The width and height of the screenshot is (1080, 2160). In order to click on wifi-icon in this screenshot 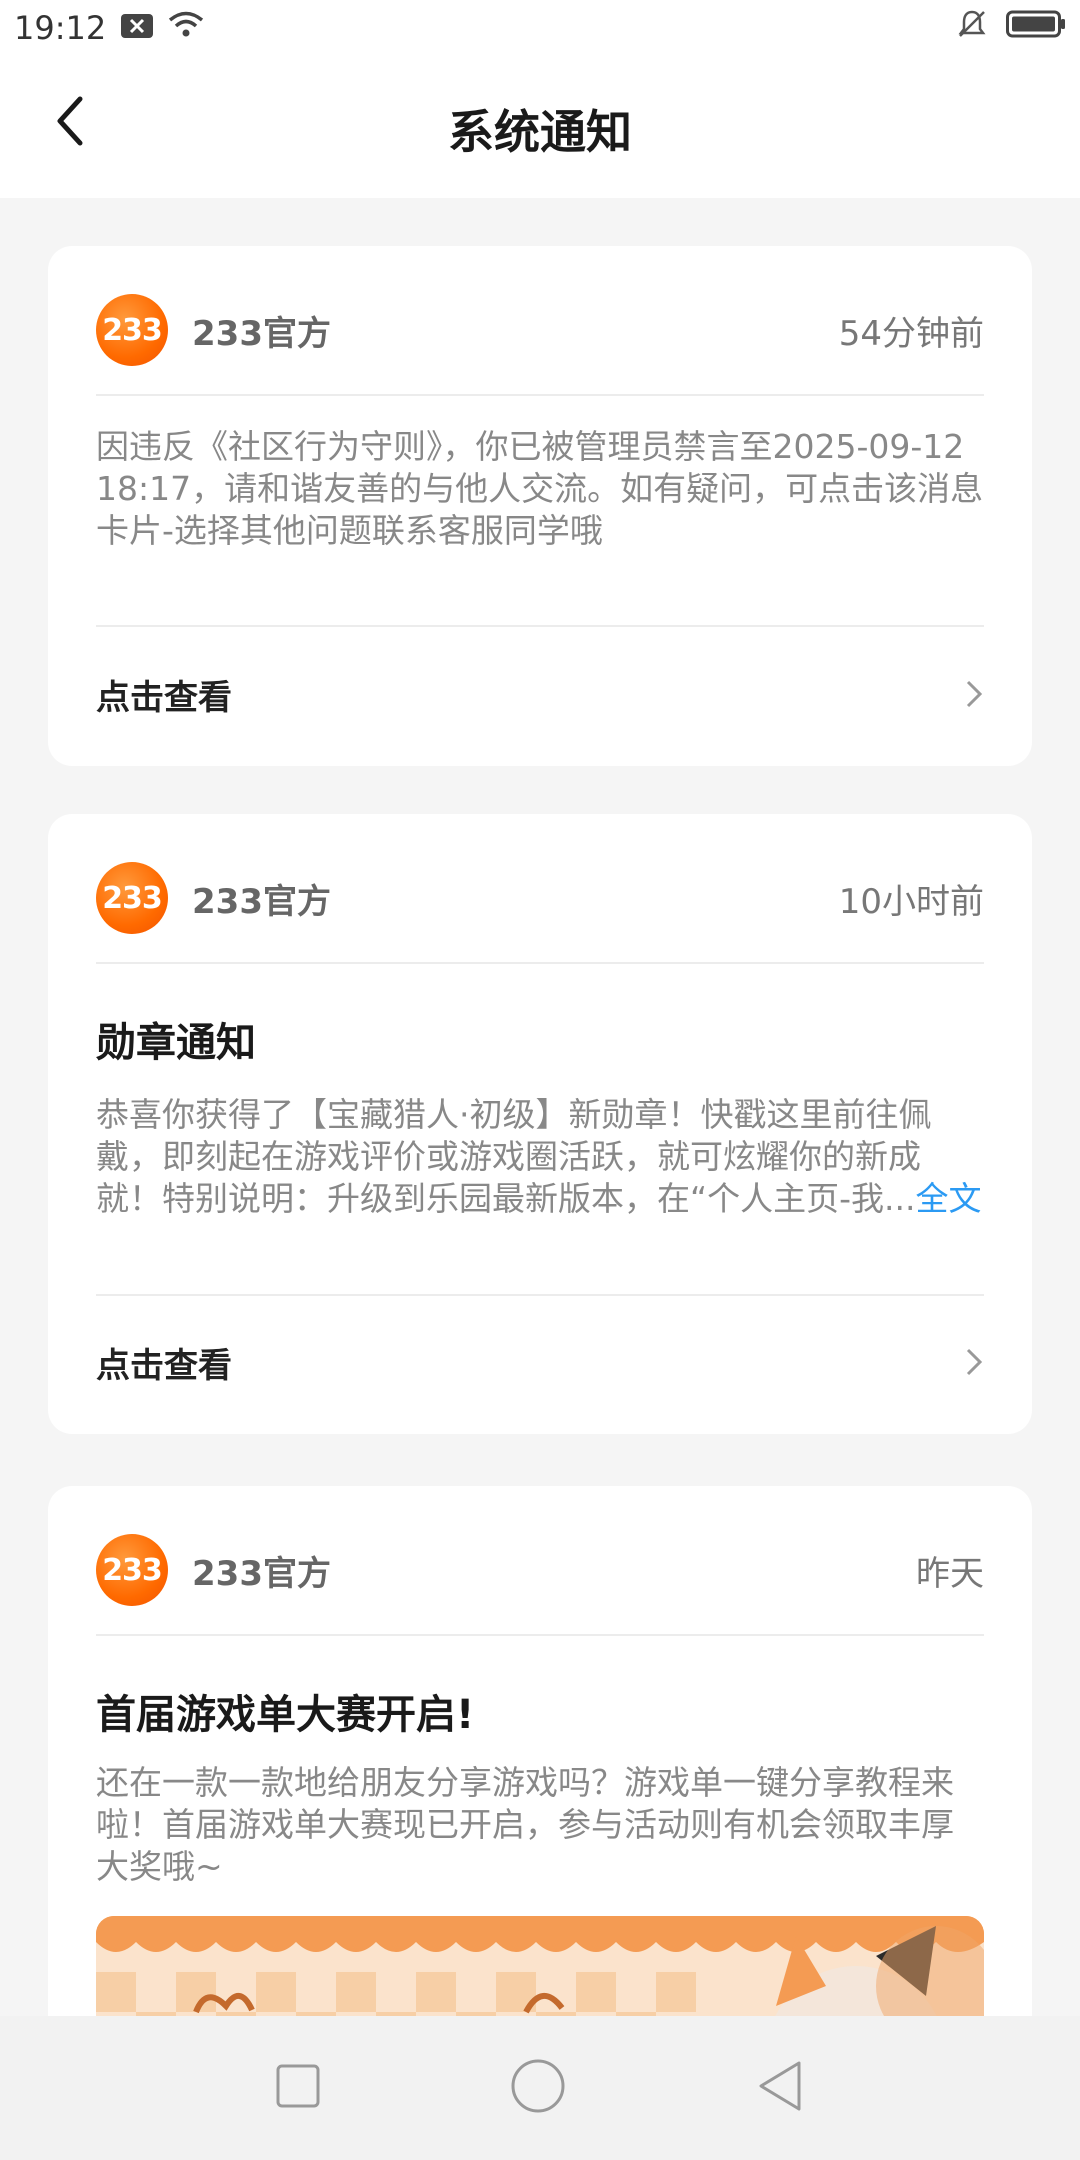, I will do `click(186, 28)`.